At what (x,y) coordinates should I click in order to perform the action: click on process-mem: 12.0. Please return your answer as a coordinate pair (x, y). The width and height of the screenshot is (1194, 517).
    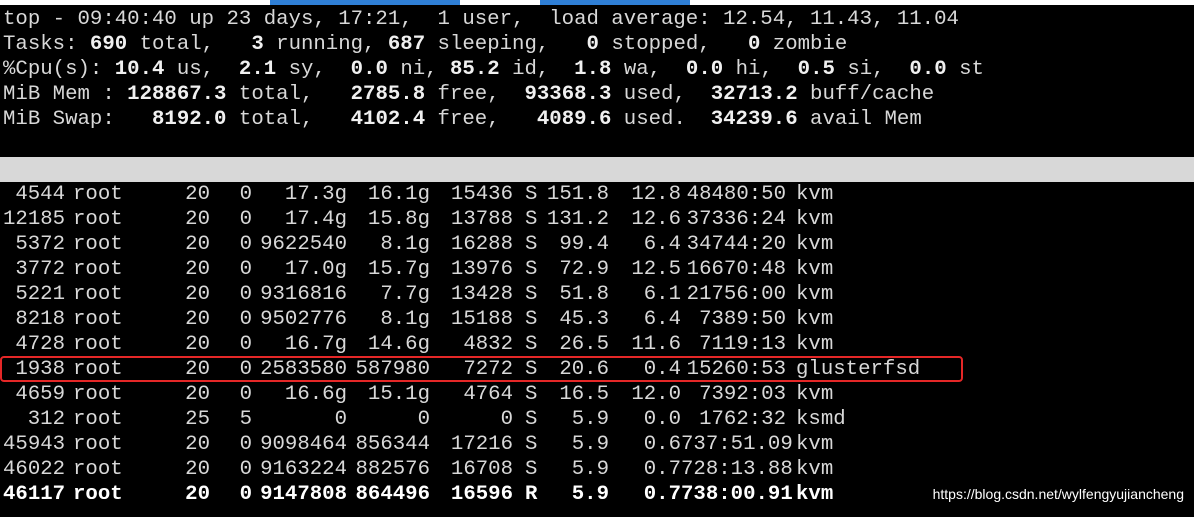
    Looking at the image, I should click on (656, 394).